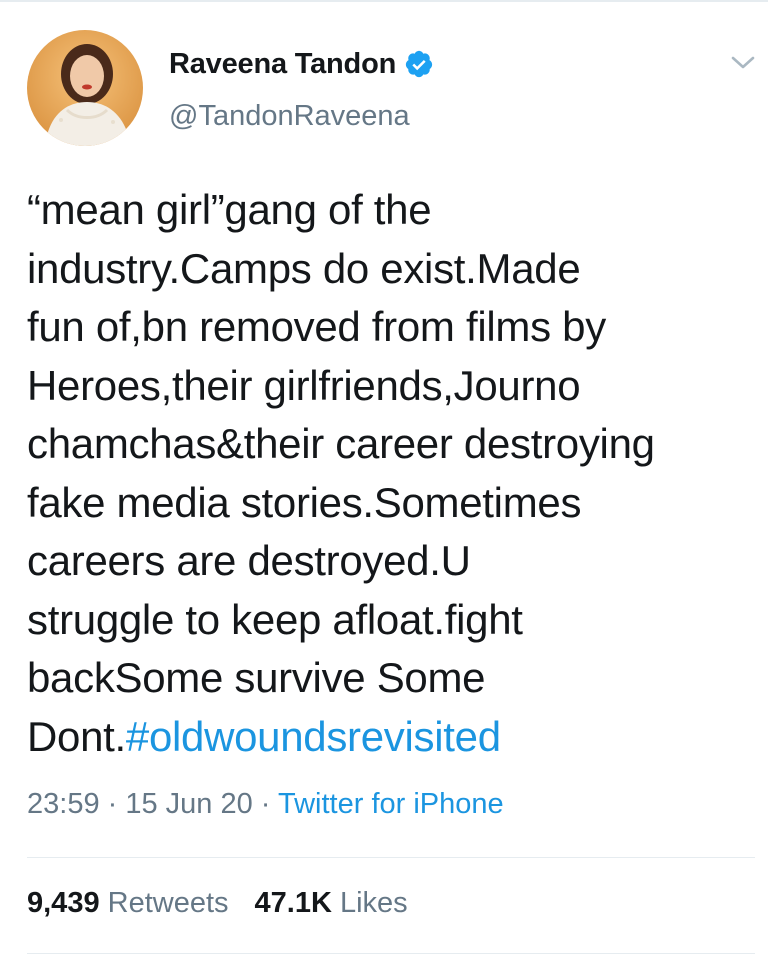 The image size is (768, 956). What do you see at coordinates (313, 736) in the screenshot?
I see `hashtag-link: #oldwoundsrevisited` at bounding box center [313, 736].